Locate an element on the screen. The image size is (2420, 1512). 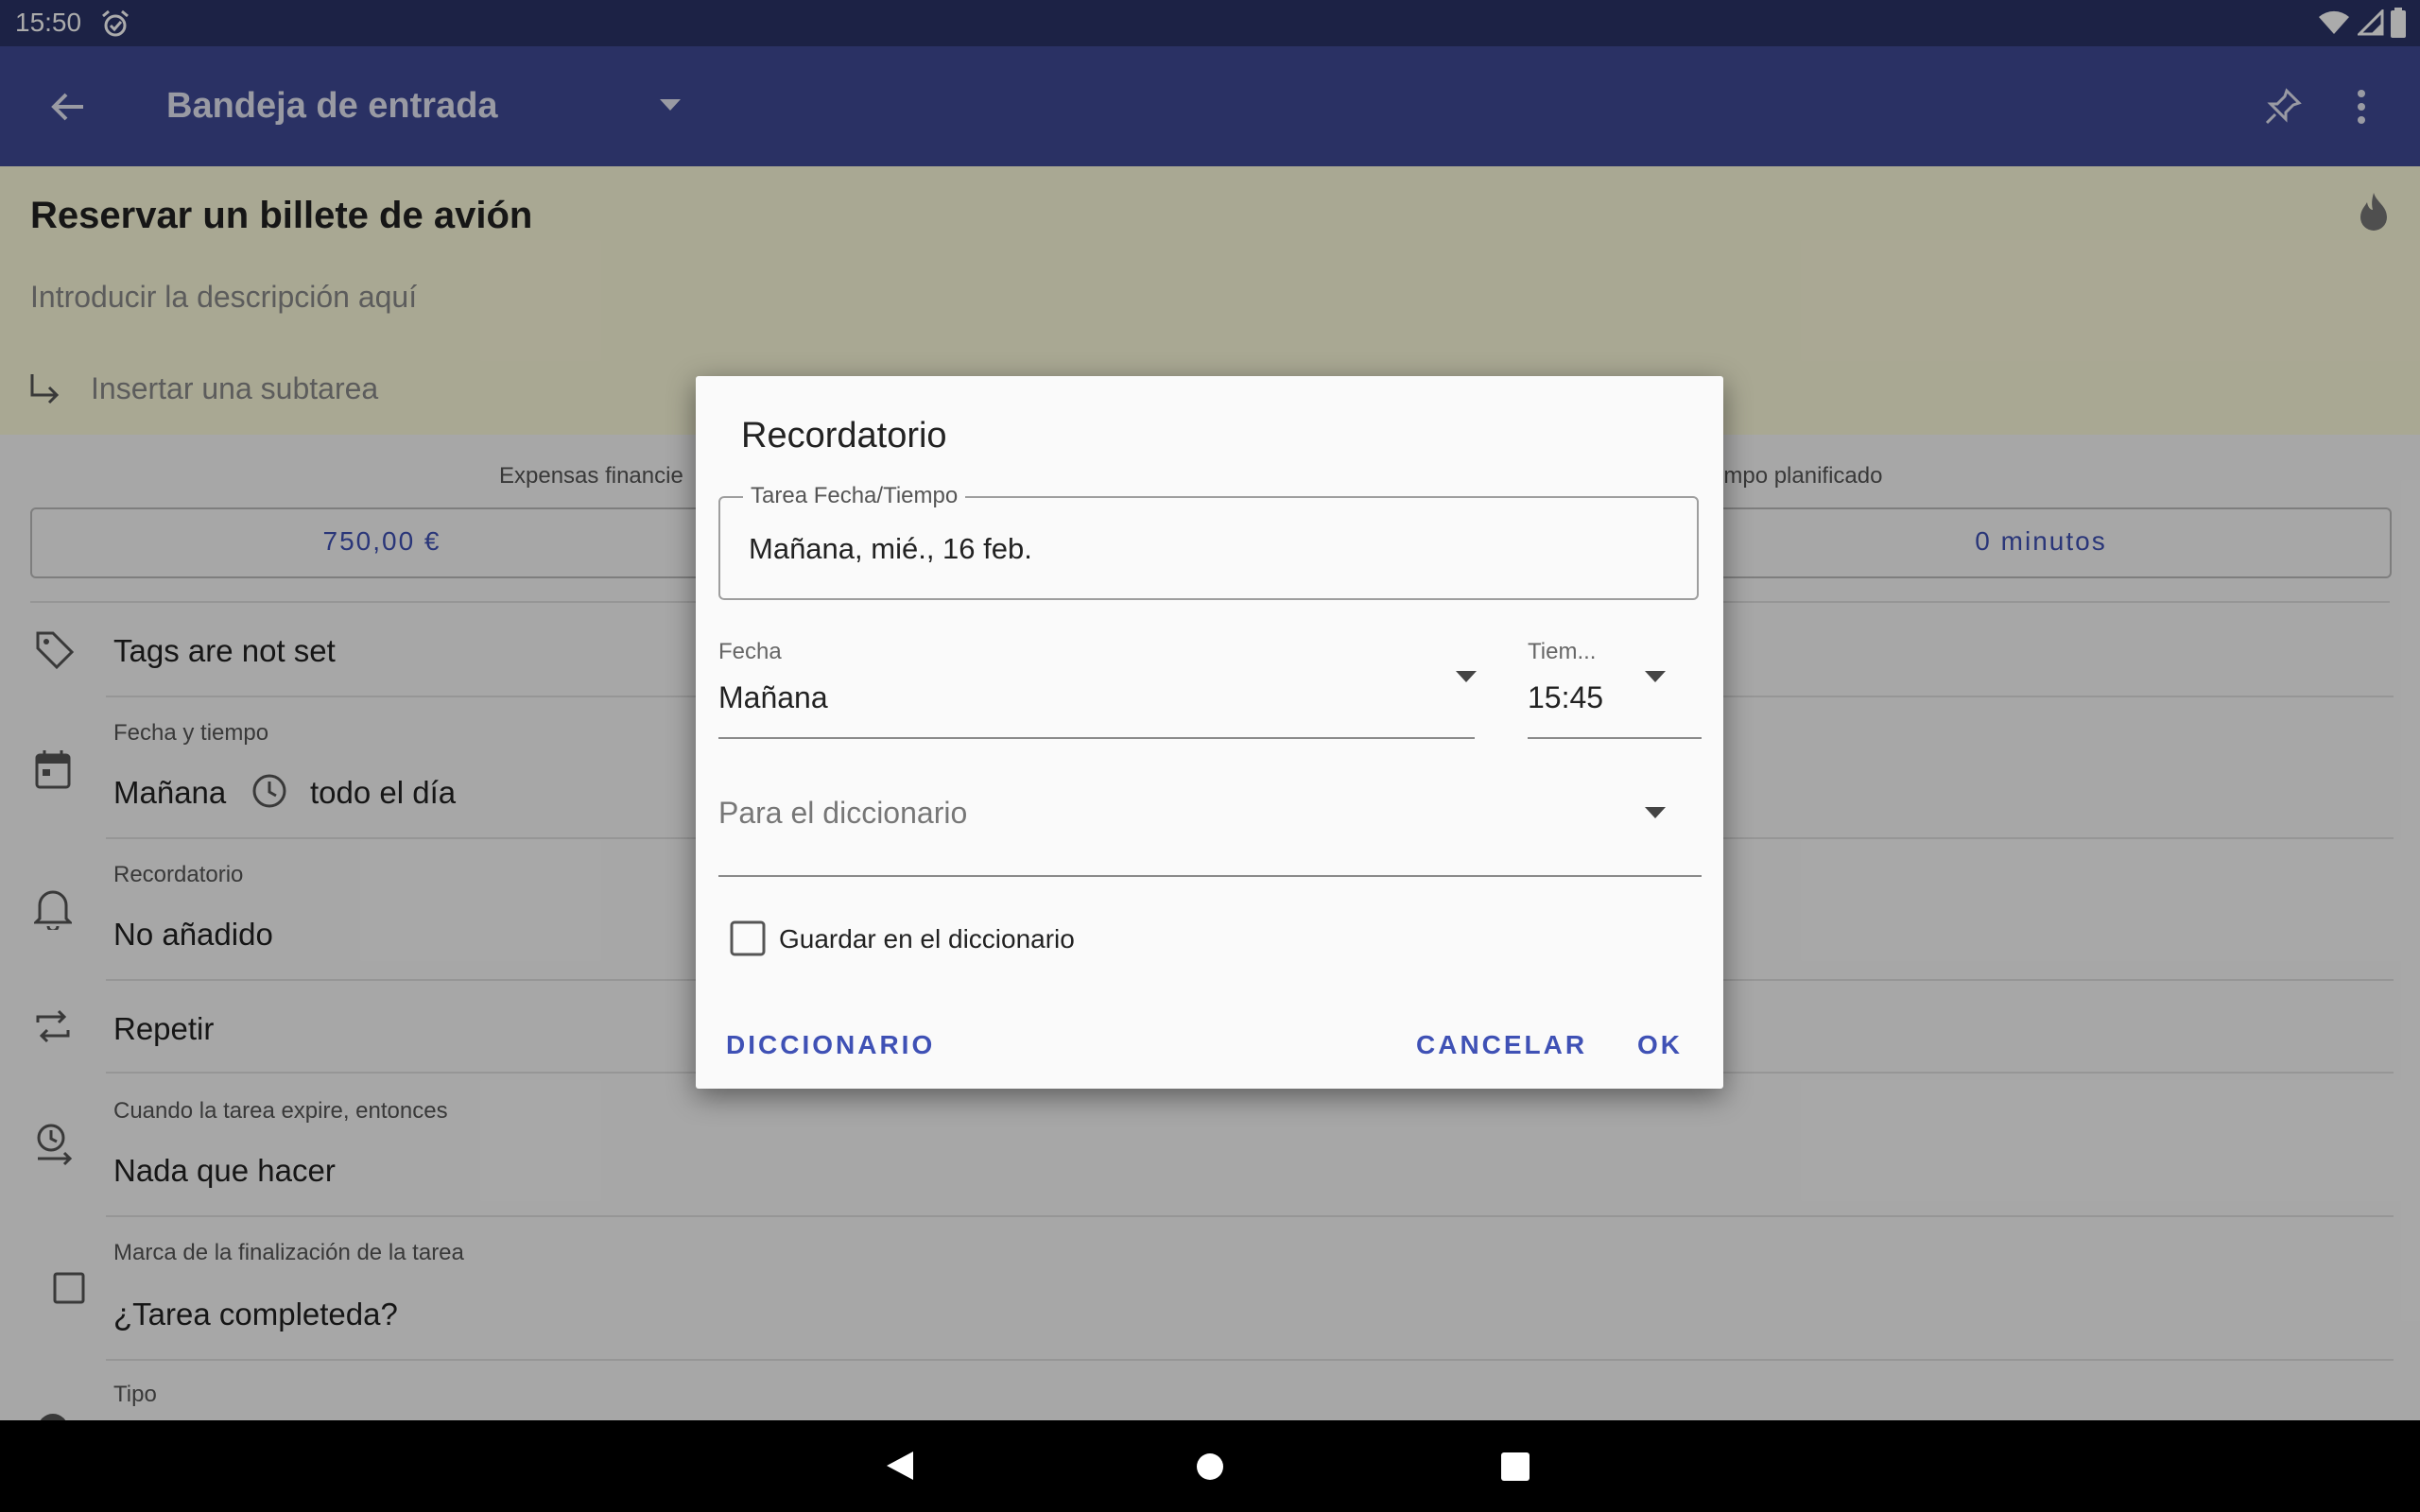
save-dictionary-checkbox is located at coordinates (748, 938).